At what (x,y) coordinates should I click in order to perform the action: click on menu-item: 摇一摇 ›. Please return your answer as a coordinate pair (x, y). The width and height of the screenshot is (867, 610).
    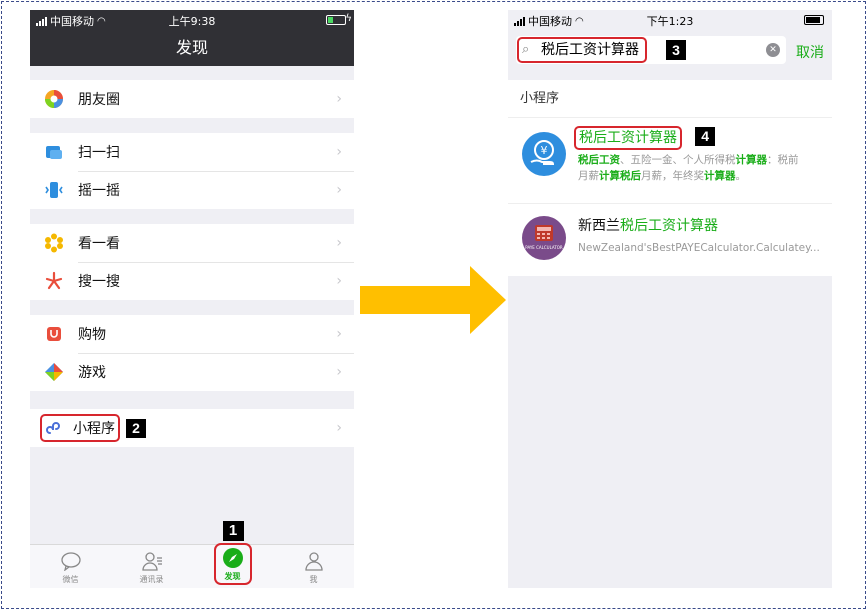
    Looking at the image, I should click on (192, 190).